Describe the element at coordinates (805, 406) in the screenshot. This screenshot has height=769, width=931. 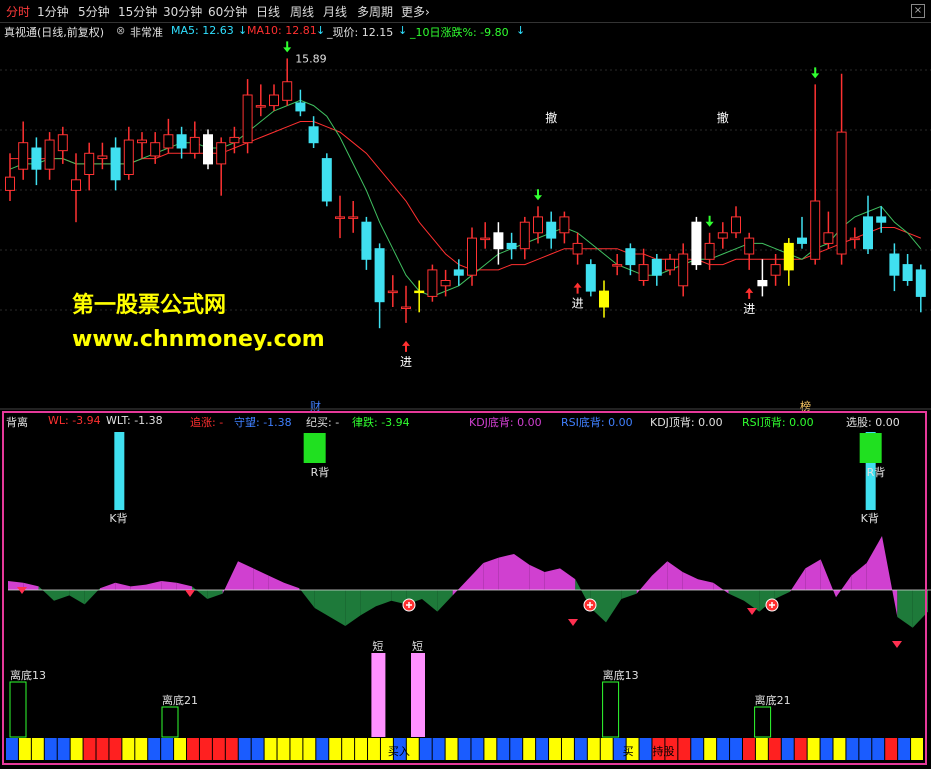
I see `rank-marker: 榜` at that location.